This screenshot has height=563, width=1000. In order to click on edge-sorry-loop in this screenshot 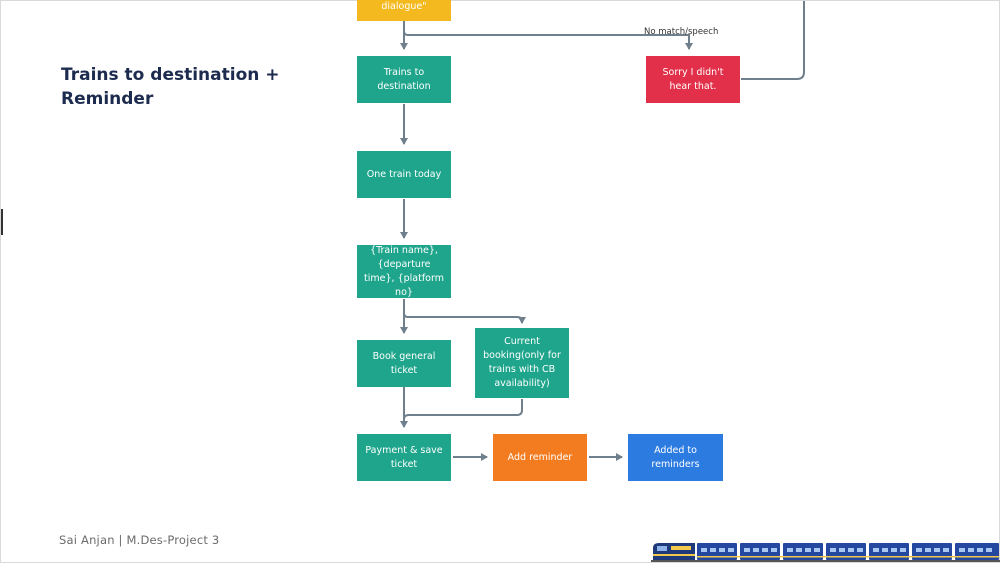, I will do `click(773, 40)`.